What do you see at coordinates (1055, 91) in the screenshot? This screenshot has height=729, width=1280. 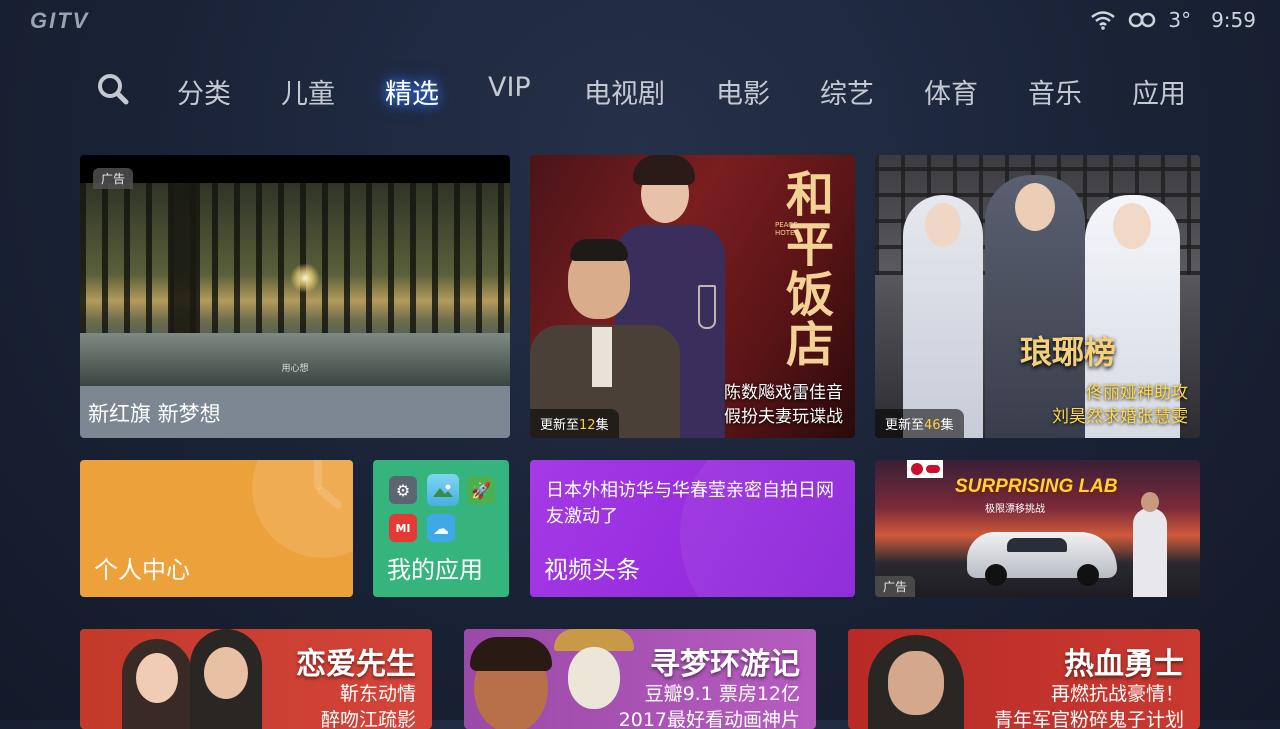 I see `tab-music: 音乐` at bounding box center [1055, 91].